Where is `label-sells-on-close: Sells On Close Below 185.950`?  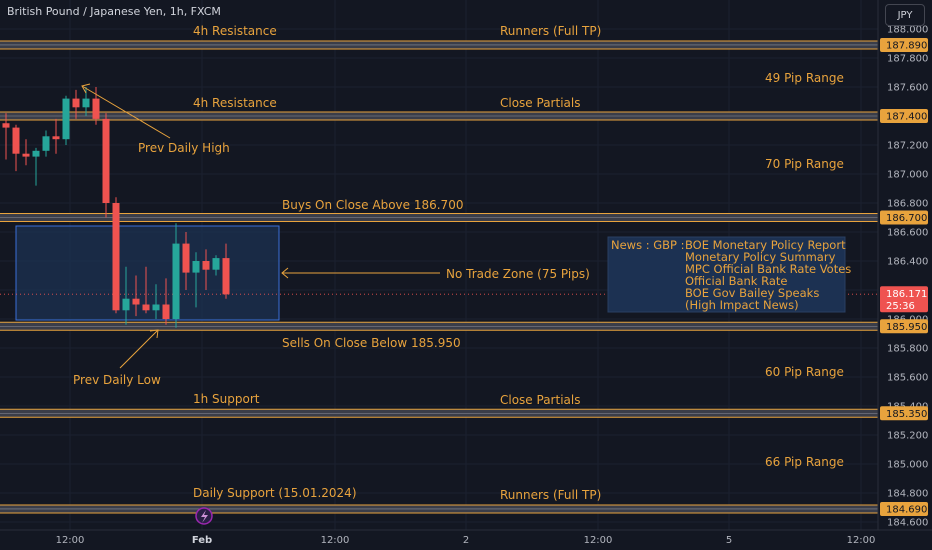
label-sells-on-close: Sells On Close Below 185.950 is located at coordinates (371, 343).